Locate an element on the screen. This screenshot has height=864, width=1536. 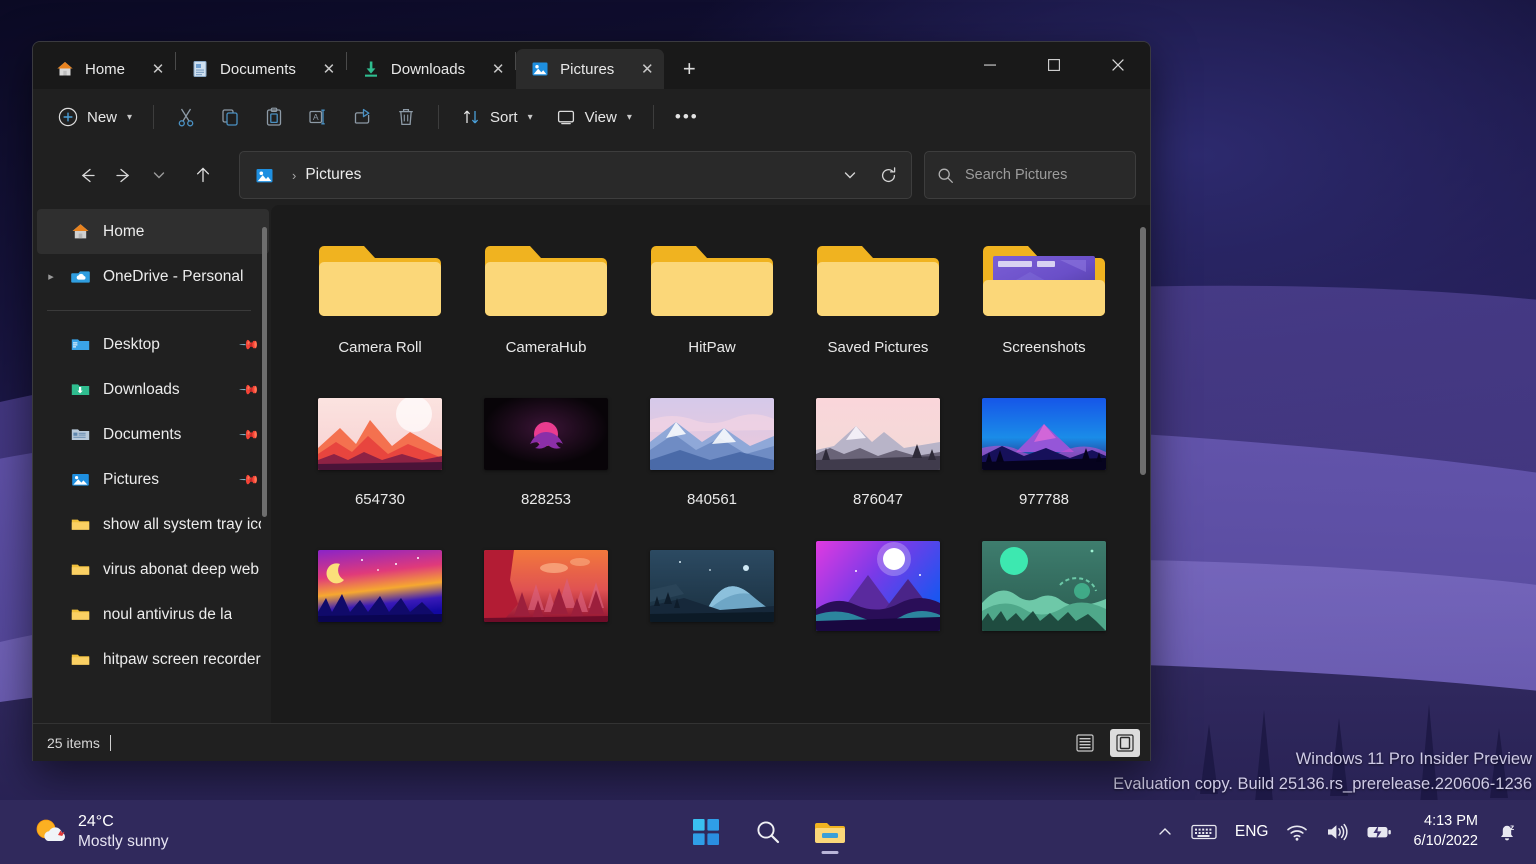
grid-item-camerahub: CameraHub is located at coordinates (546, 297).